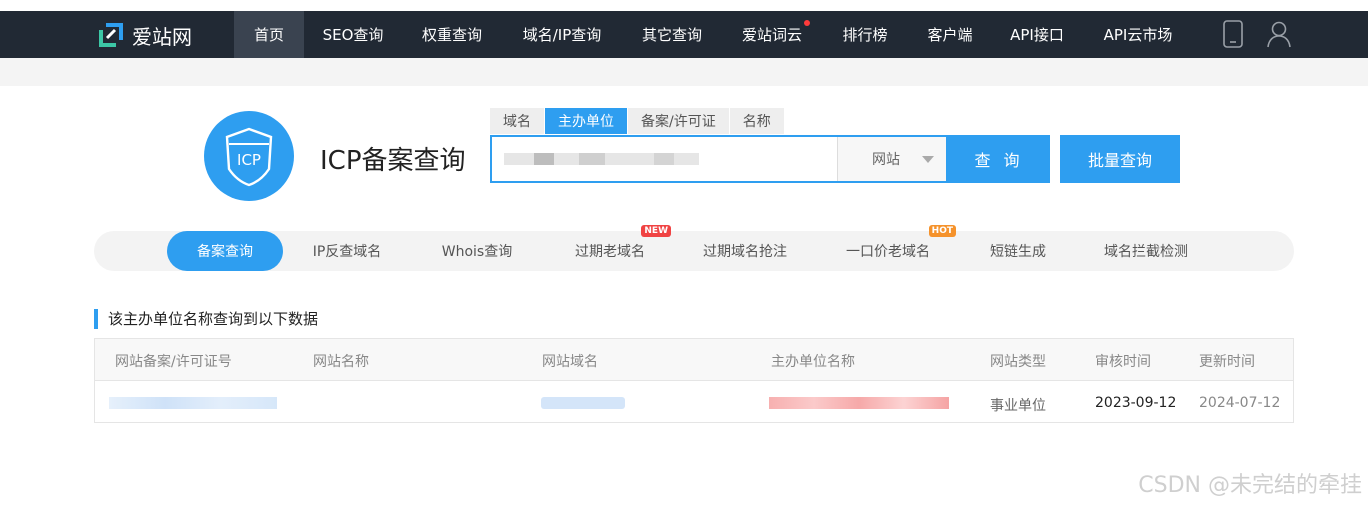  Describe the element at coordinates (610, 252) in the screenshot. I see `subnav-label-text: 过期老域名` at that location.